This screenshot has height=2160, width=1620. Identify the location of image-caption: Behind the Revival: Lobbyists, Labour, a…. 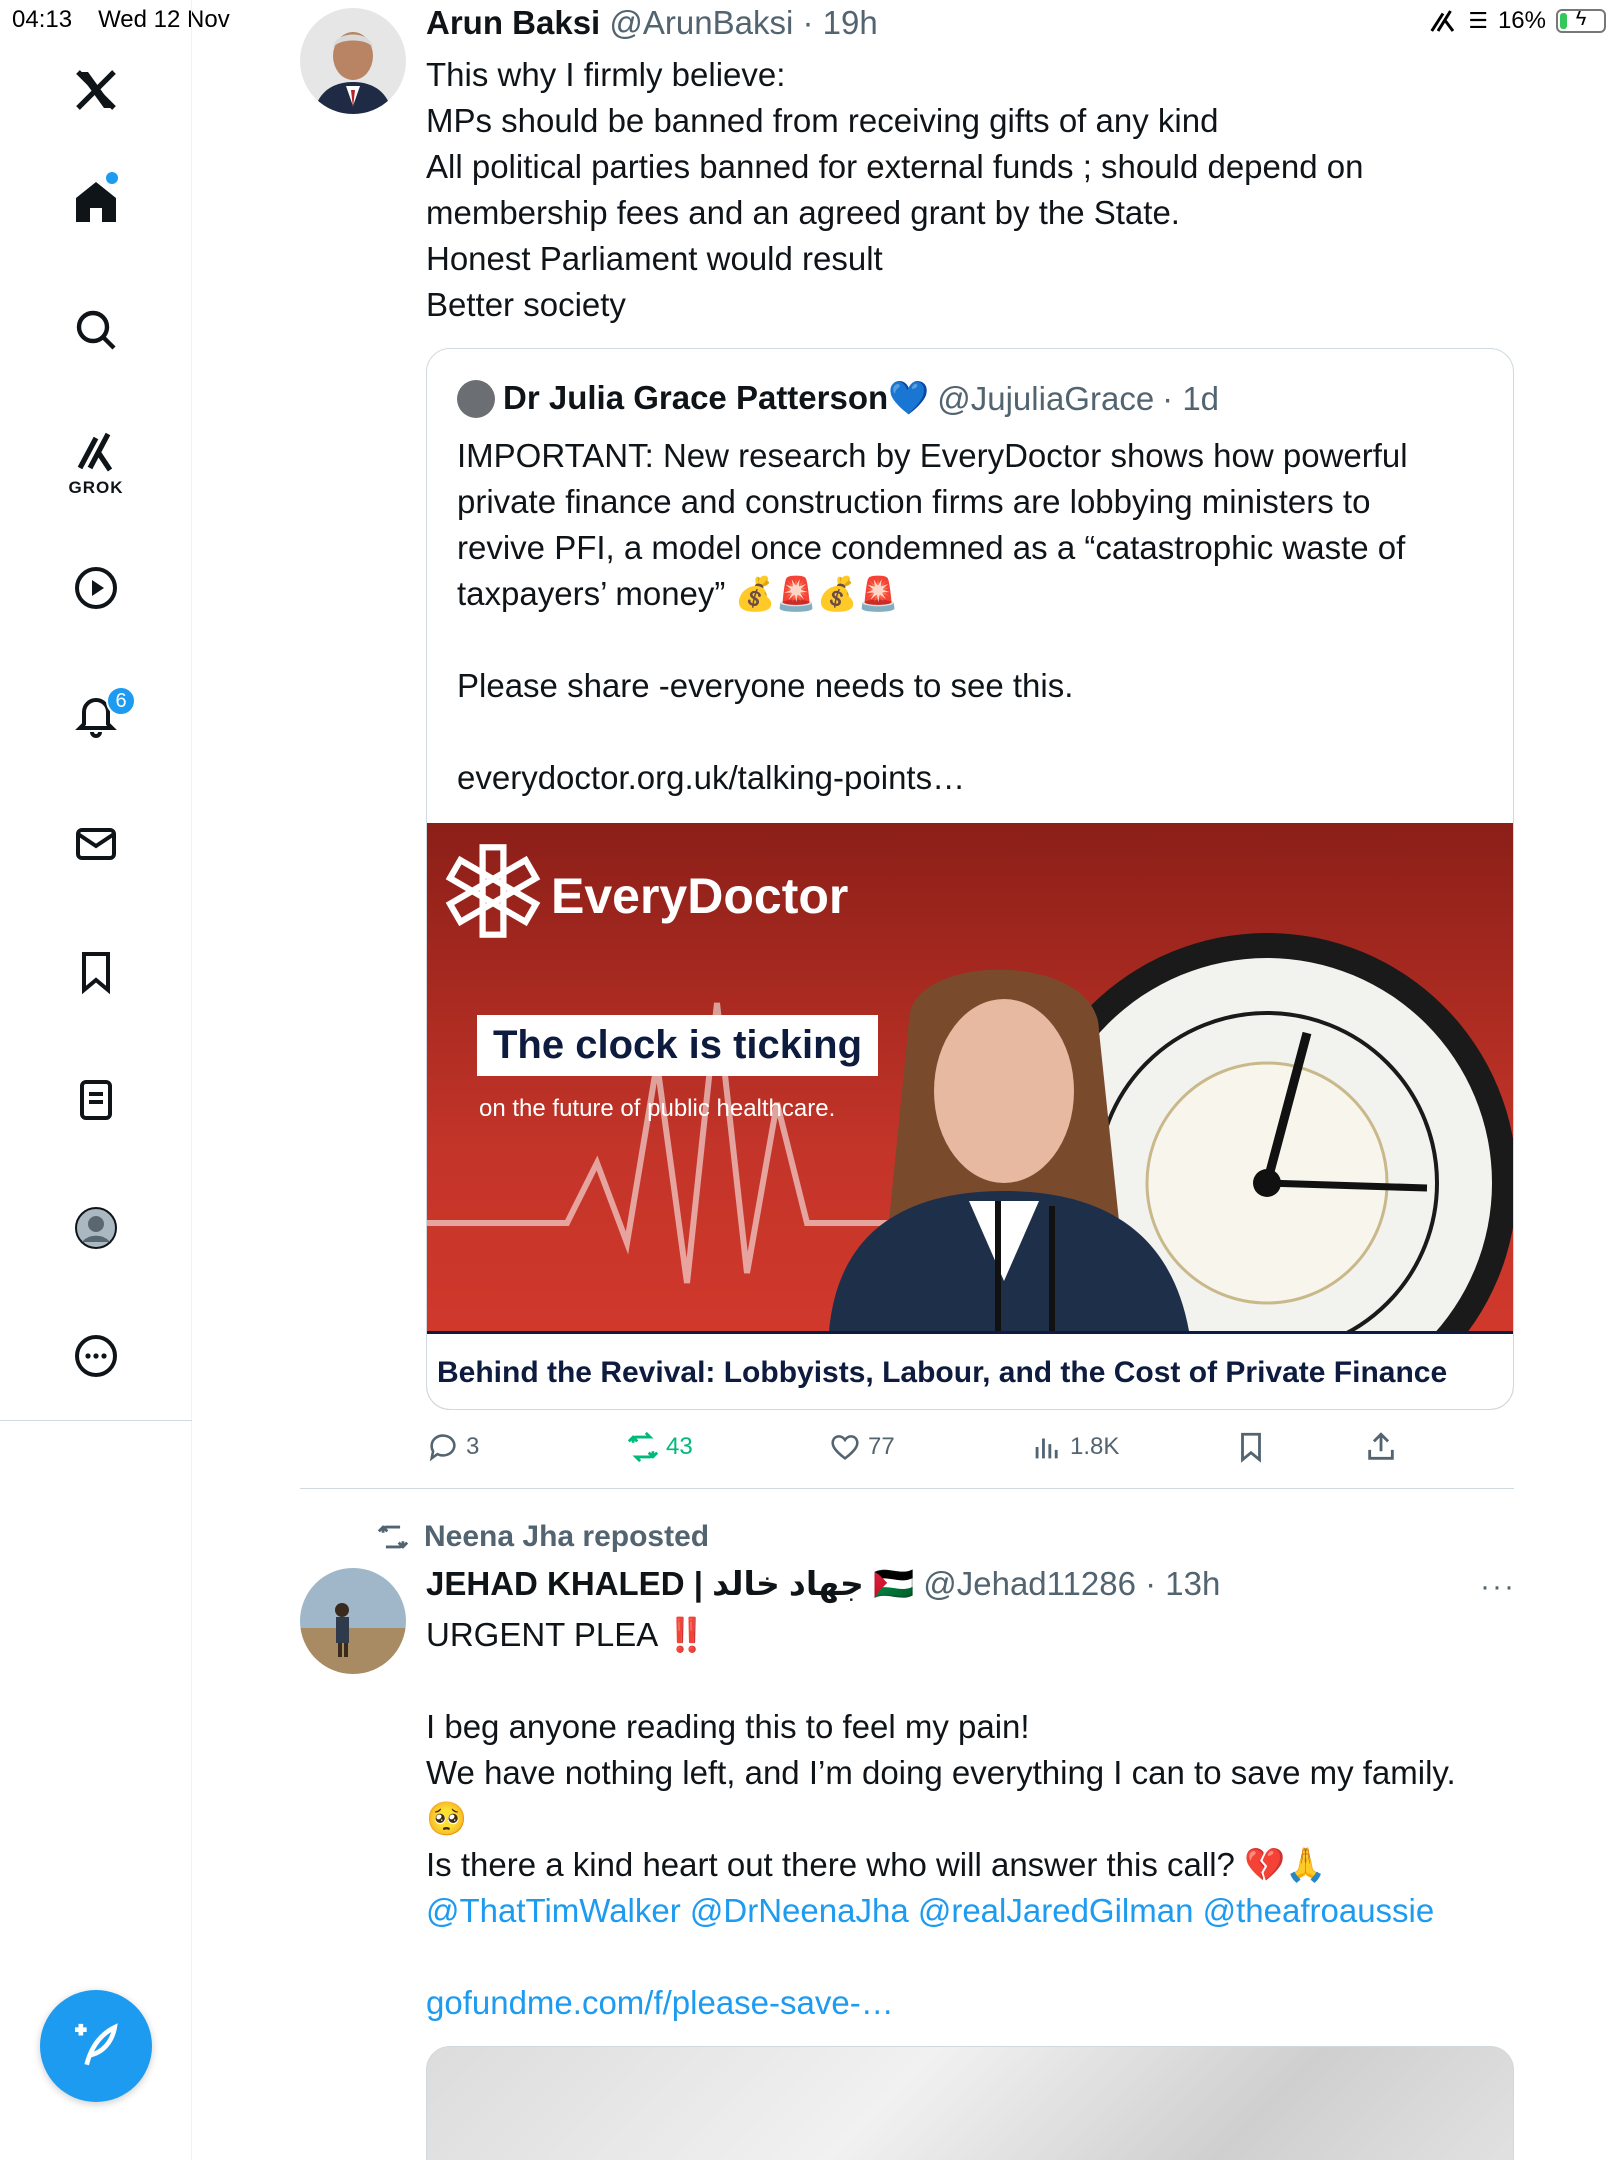
(970, 1370).